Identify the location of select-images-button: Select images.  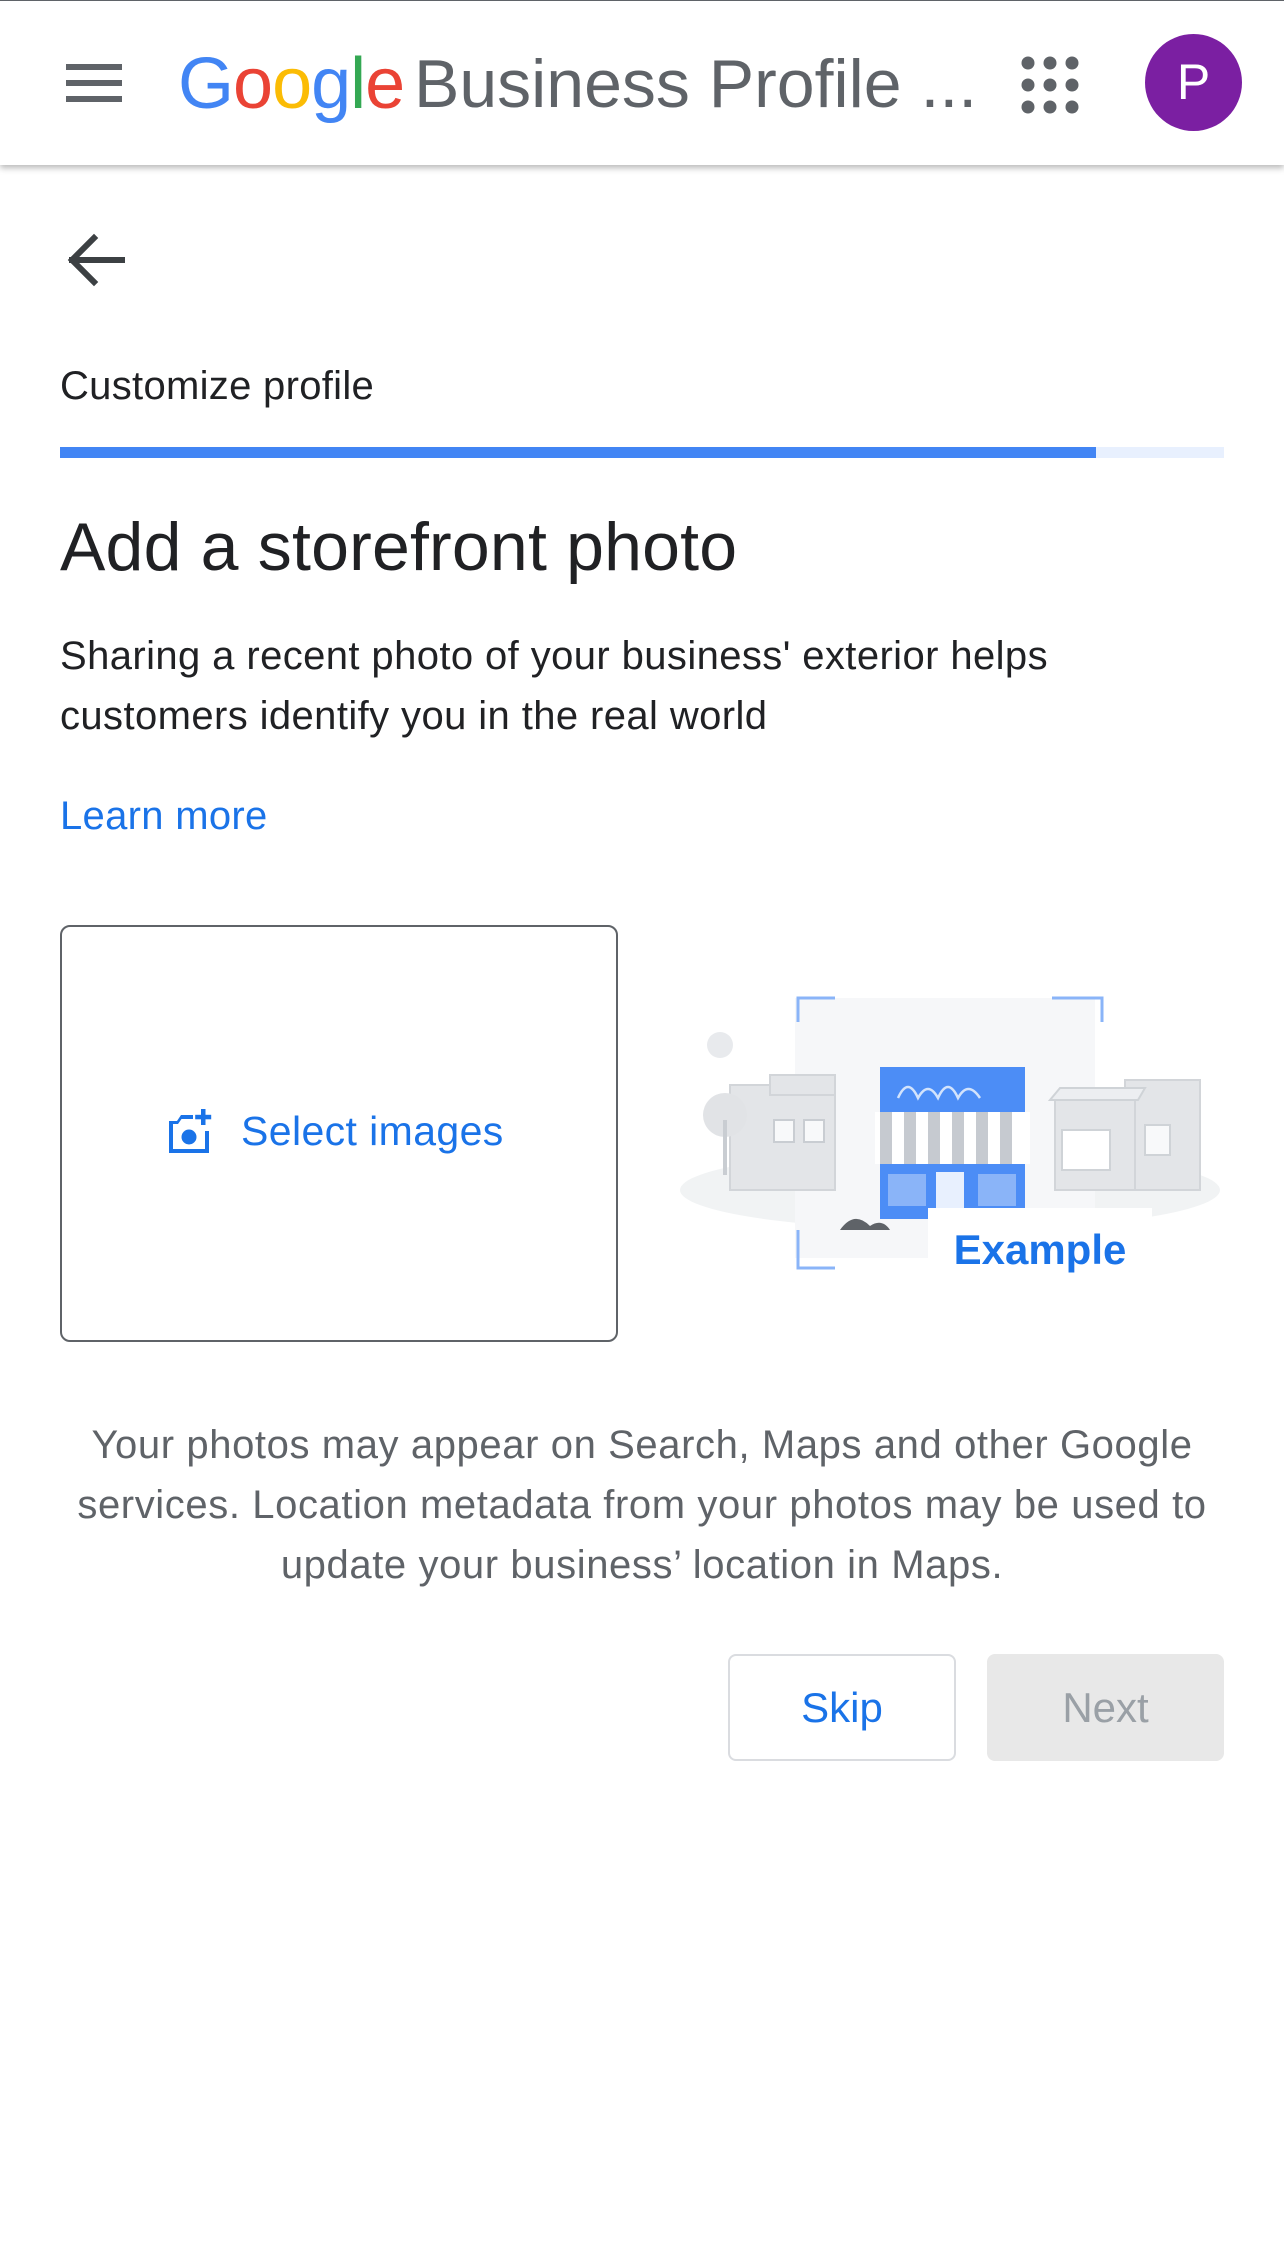
(339, 1133).